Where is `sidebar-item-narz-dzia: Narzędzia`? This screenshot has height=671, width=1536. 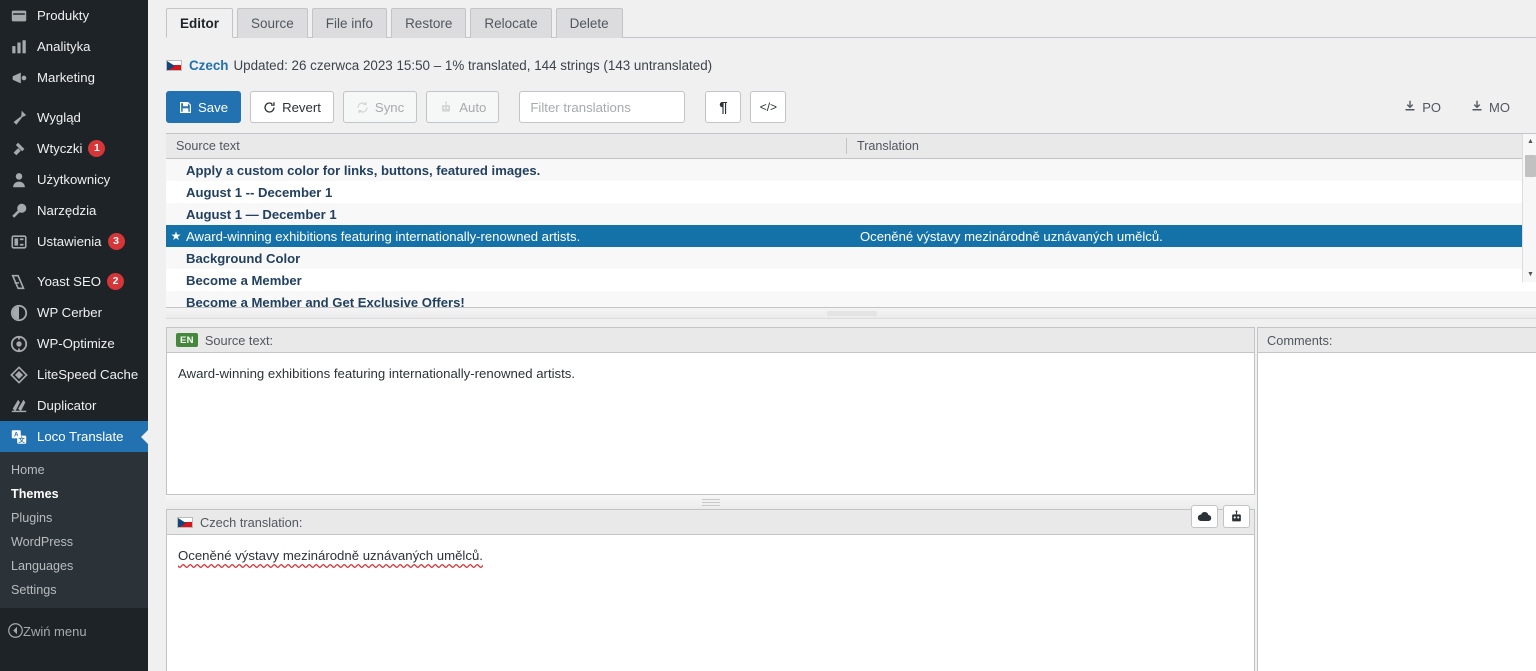 sidebar-item-narz-dzia: Narzędzia is located at coordinates (74, 210).